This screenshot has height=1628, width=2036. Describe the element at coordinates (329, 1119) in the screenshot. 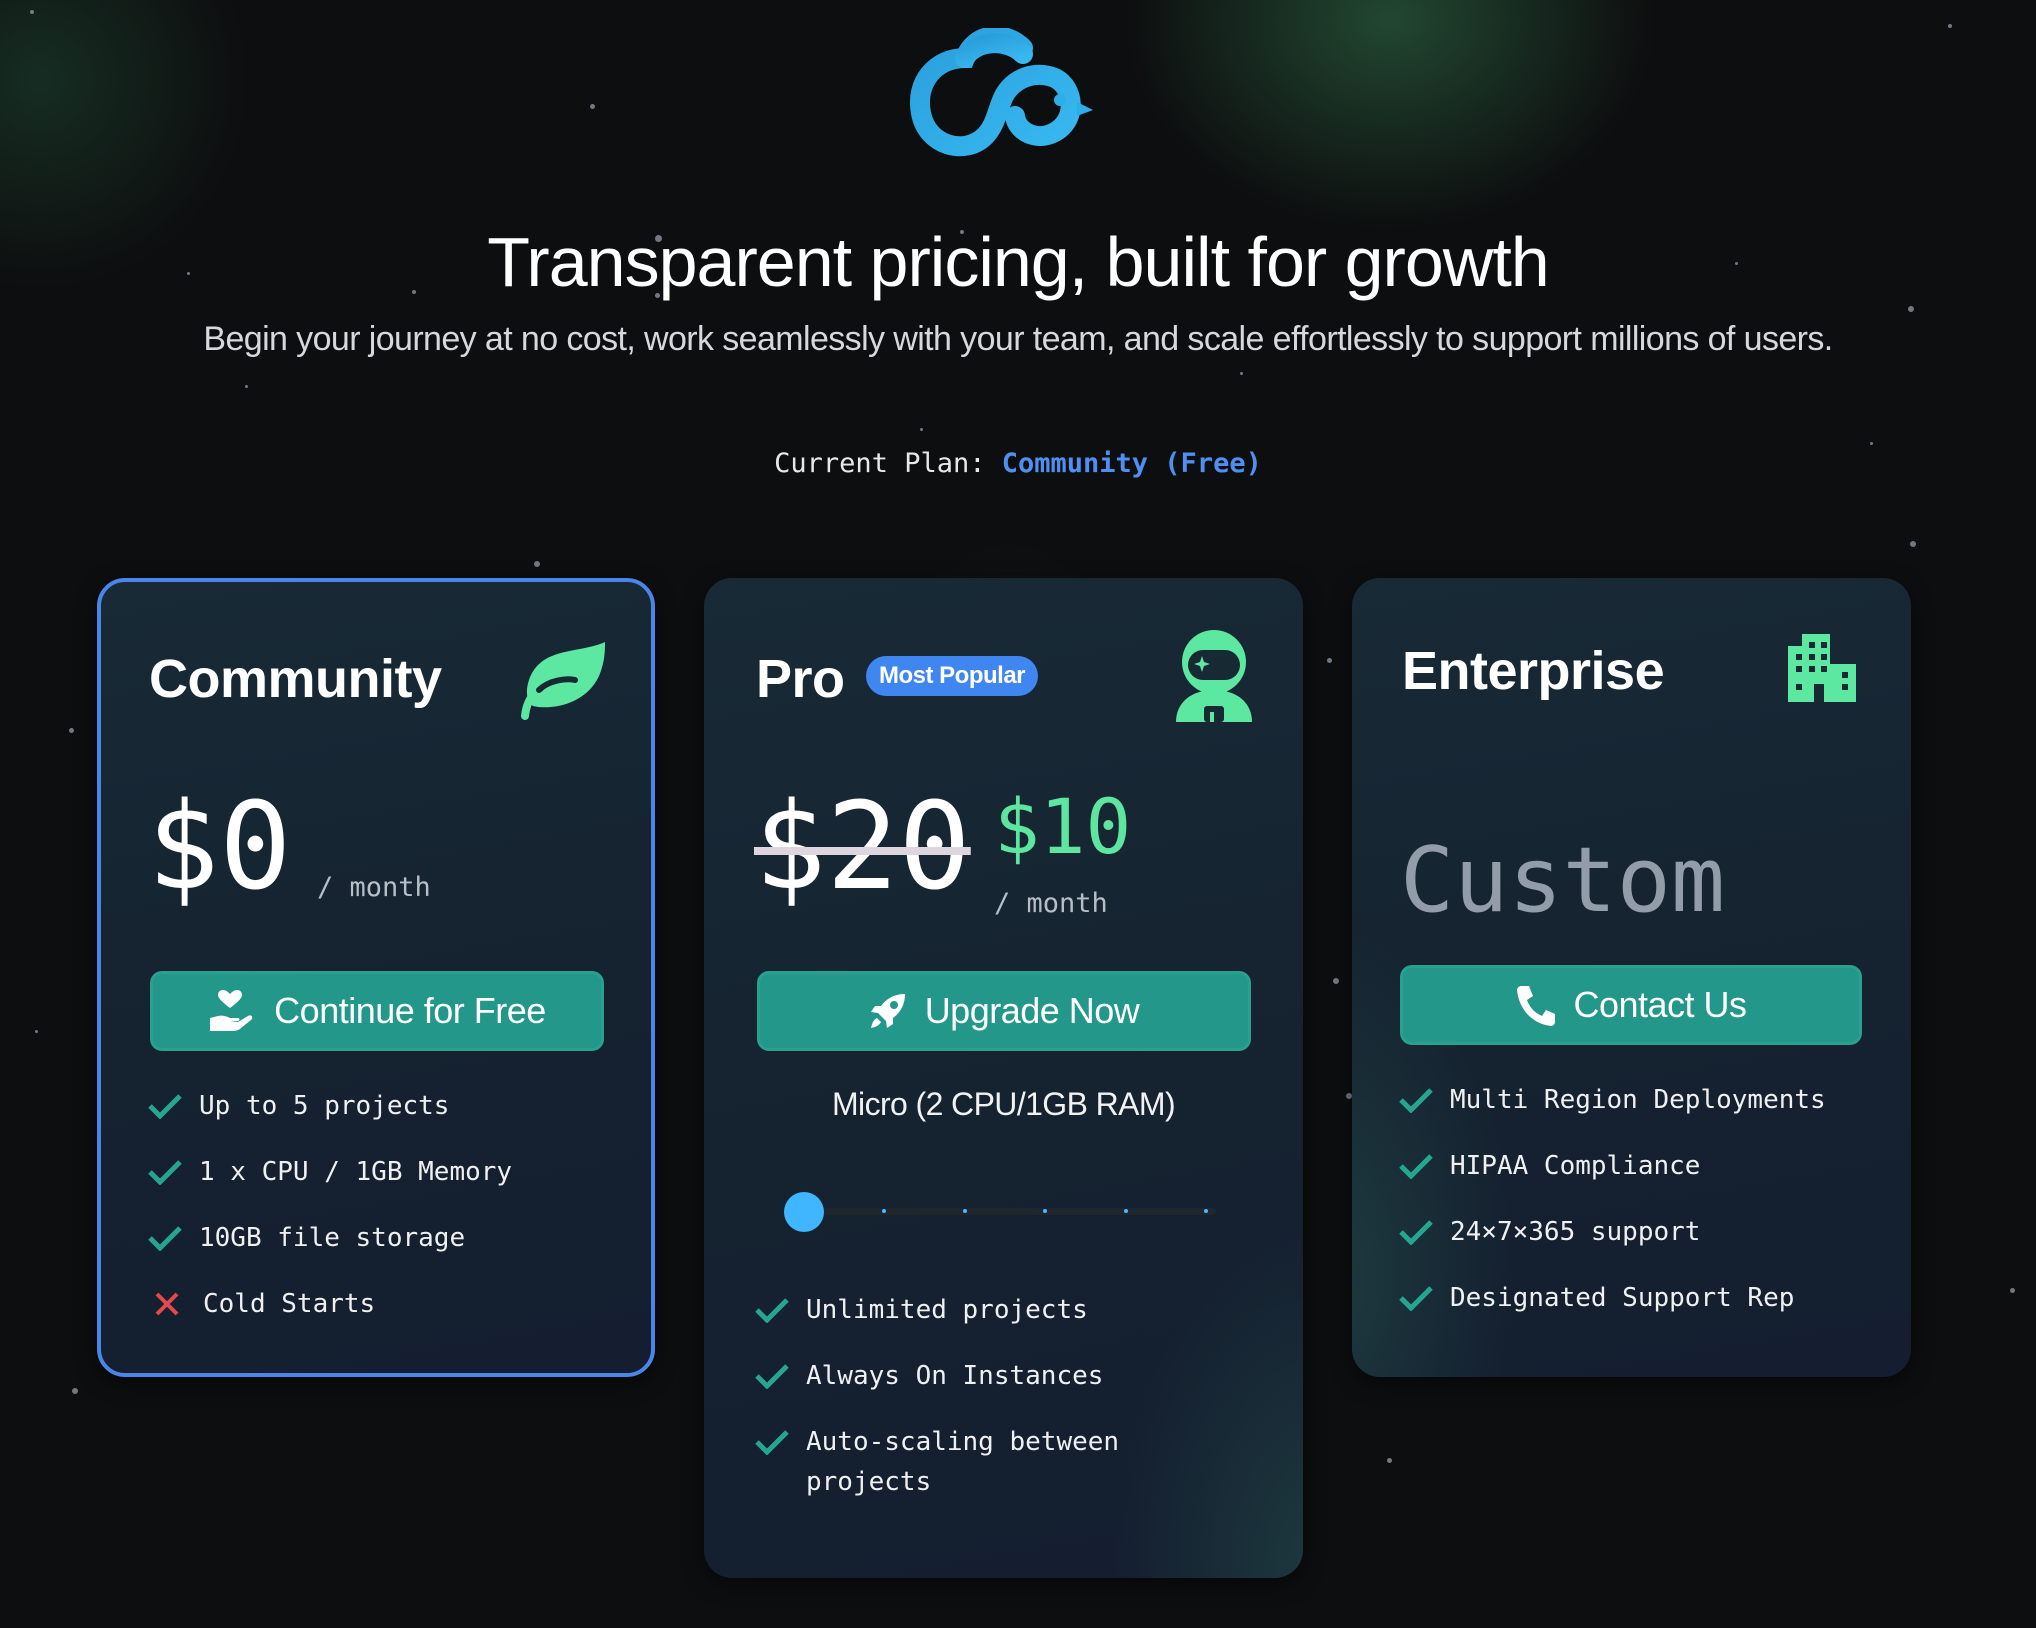

I see `feature-item: Up to 5 projects` at that location.